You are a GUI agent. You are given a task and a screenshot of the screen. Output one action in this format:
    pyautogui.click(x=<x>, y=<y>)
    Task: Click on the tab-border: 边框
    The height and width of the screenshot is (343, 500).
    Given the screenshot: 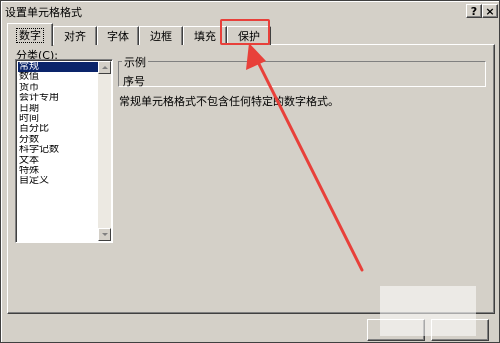 What is the action you would take?
    pyautogui.click(x=161, y=35)
    